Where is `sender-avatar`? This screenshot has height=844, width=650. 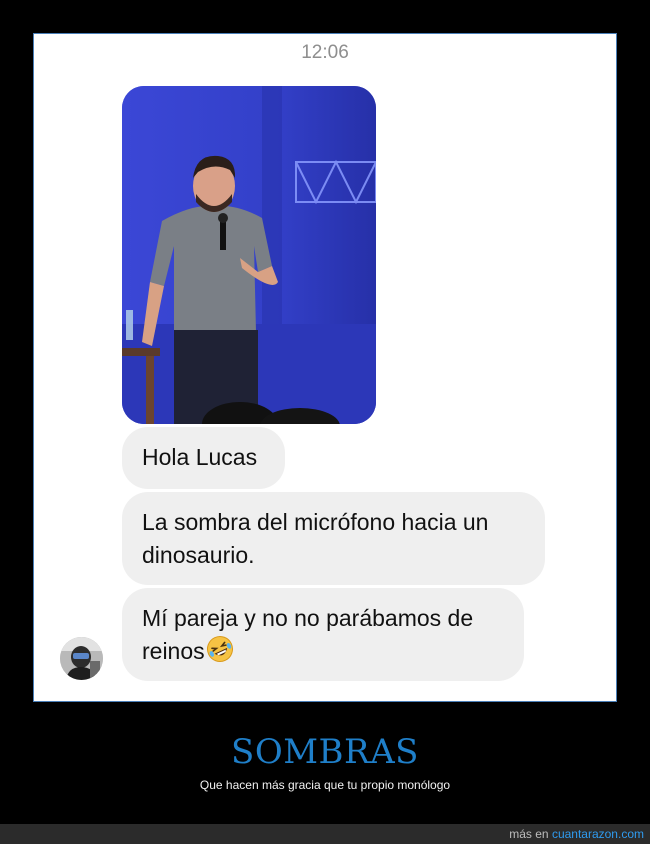
sender-avatar is located at coordinates (81, 658).